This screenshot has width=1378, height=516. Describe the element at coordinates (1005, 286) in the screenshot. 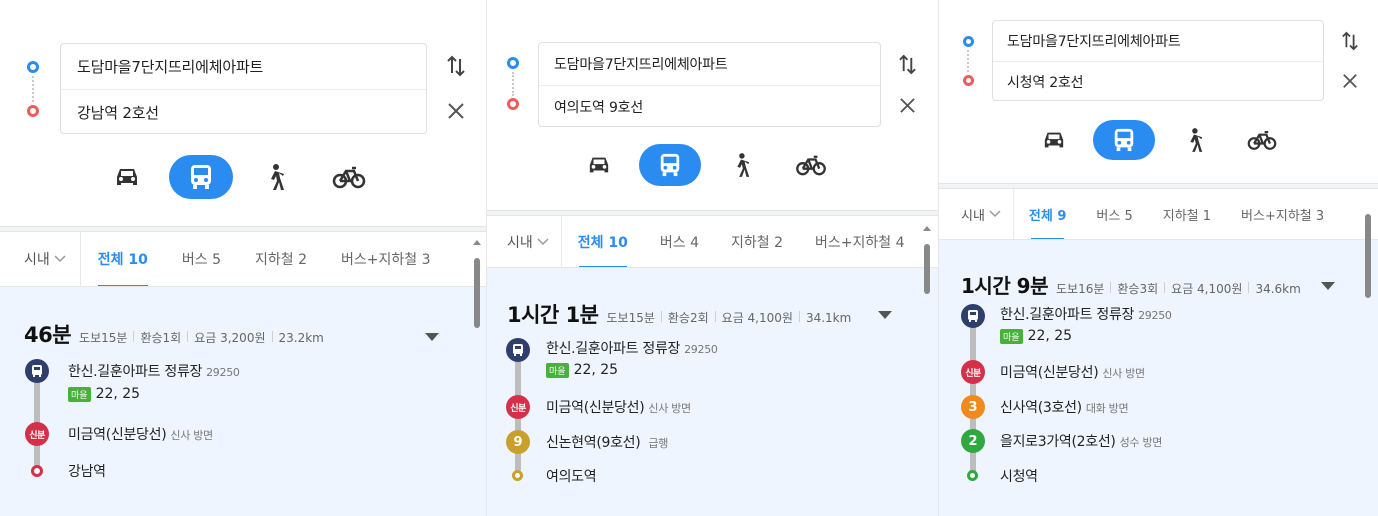

I see `route-time: 1시간 9분` at that location.